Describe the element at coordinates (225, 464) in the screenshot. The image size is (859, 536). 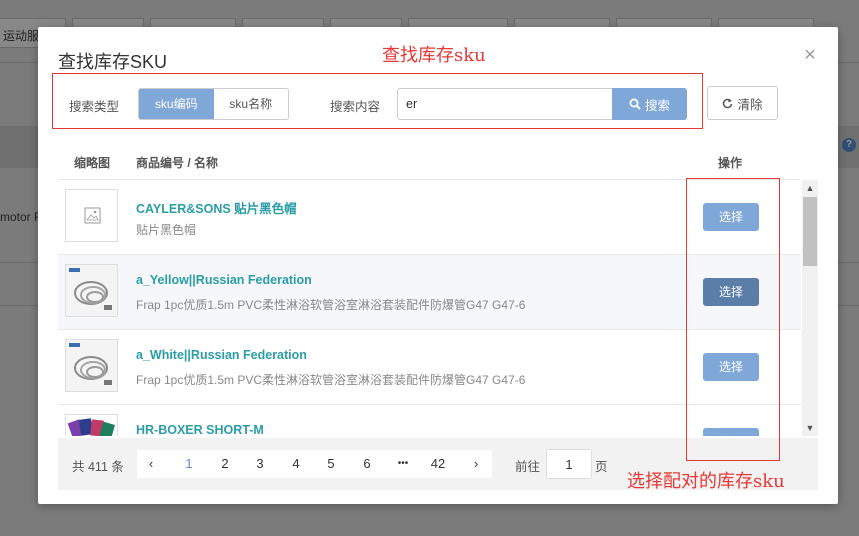
I see `page-2: 2` at that location.